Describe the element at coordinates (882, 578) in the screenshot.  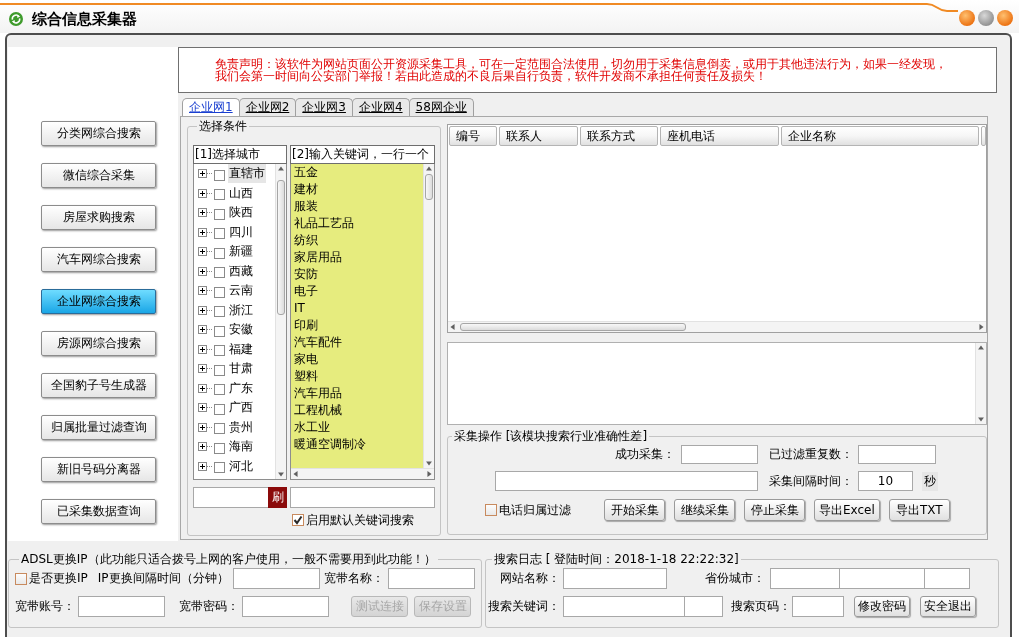
I see `city-field` at that location.